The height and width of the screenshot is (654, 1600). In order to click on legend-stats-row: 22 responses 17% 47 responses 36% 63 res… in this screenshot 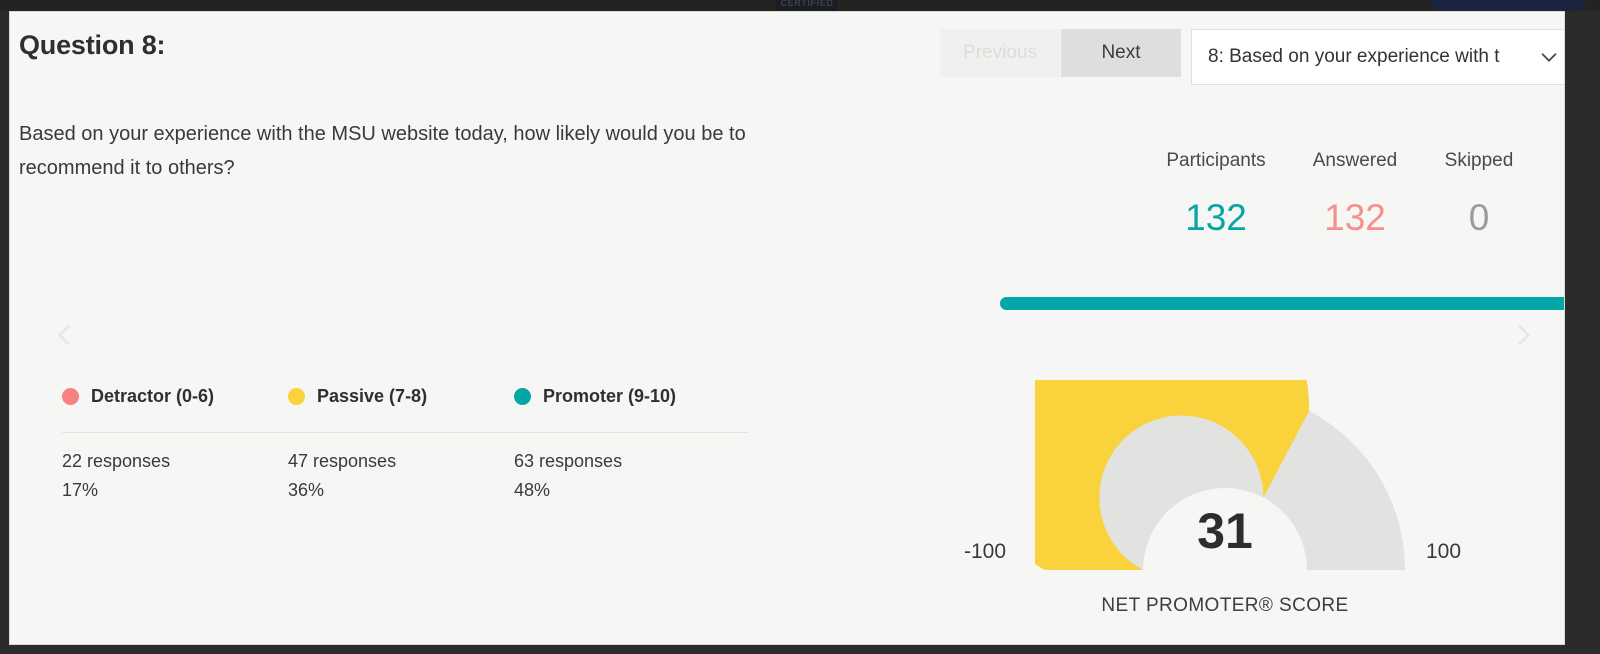, I will do `click(407, 476)`.